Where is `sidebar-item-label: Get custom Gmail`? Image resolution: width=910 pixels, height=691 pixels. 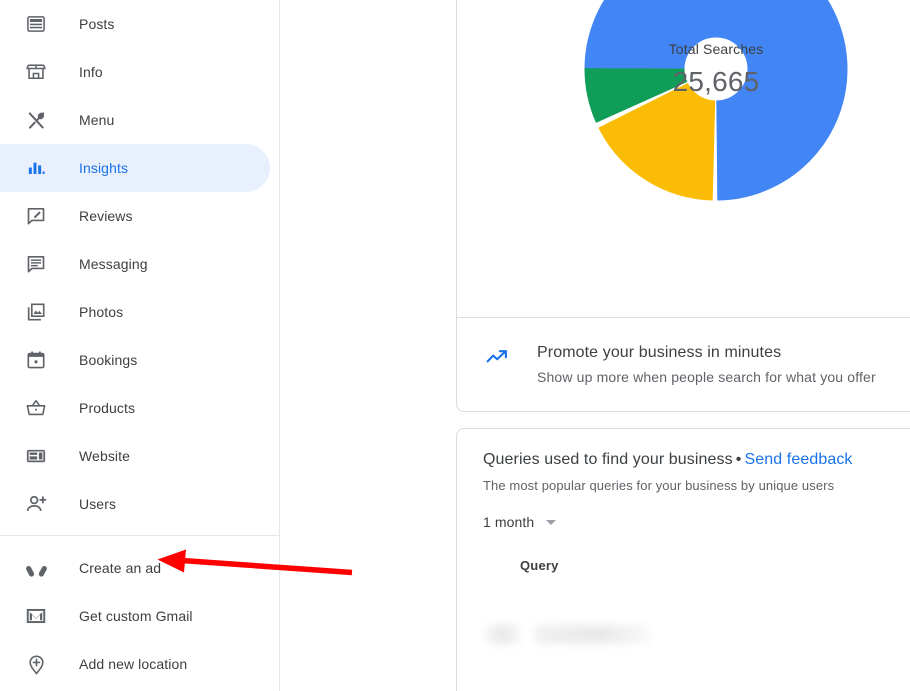
sidebar-item-label: Get custom Gmail is located at coordinates (136, 616).